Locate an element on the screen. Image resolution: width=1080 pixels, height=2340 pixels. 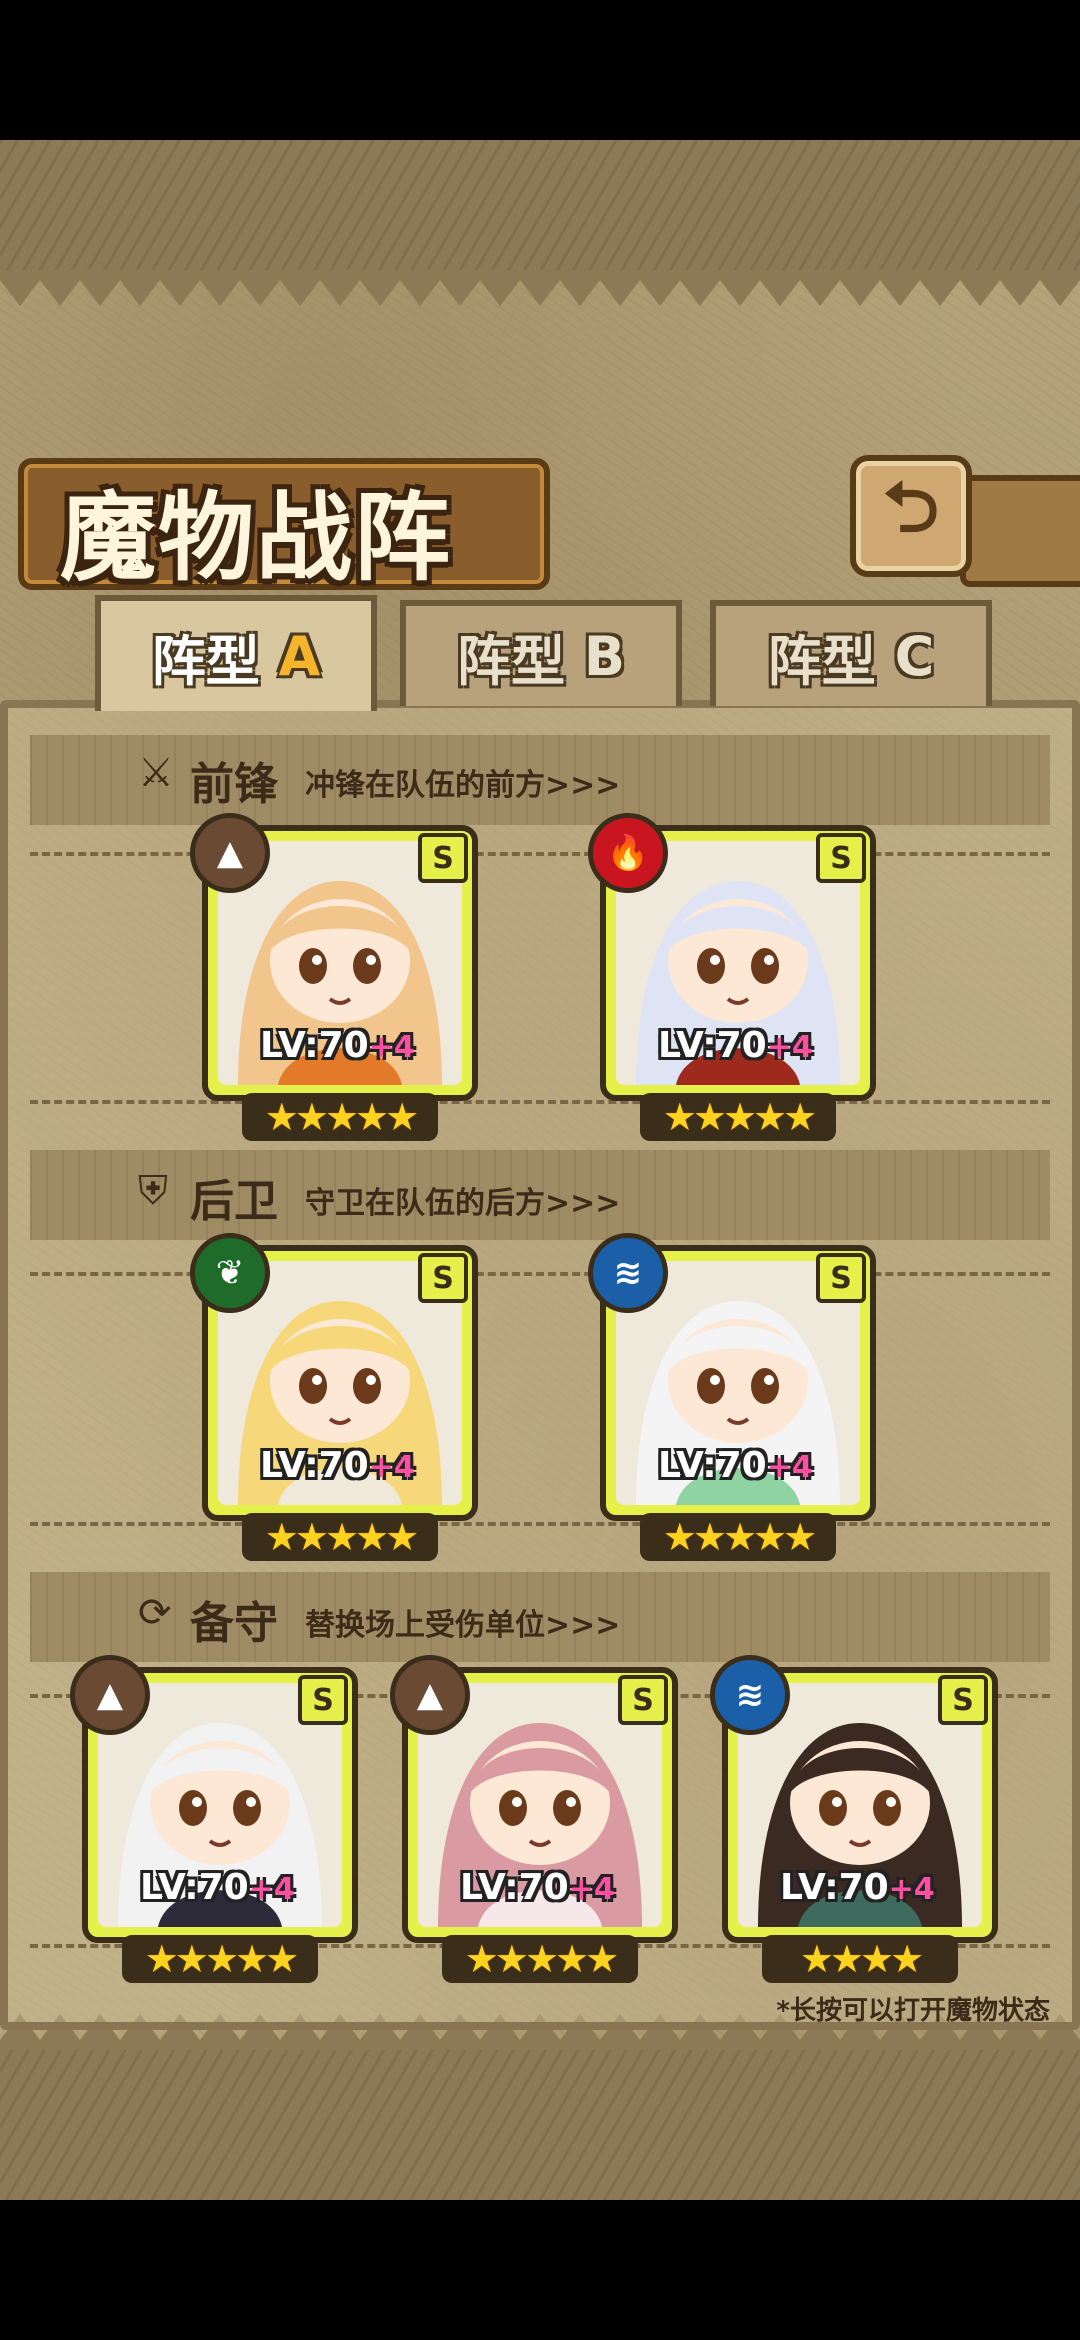
section-desc-reserve: 替换场上受伤单位>>> is located at coordinates (463, 1625).